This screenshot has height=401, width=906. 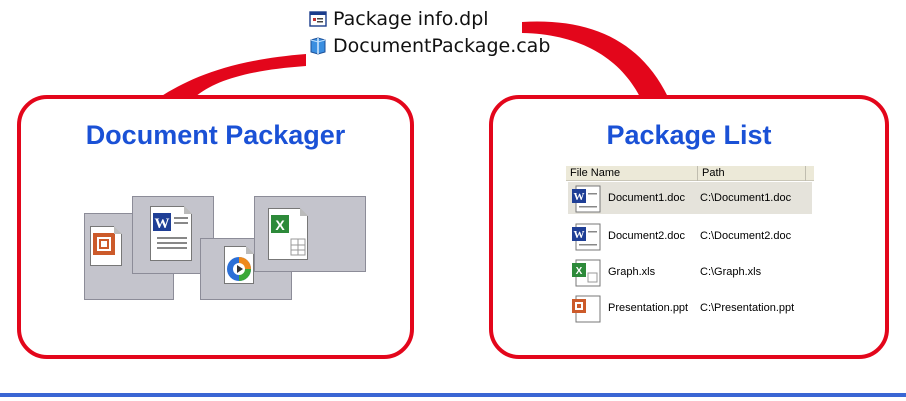 What do you see at coordinates (731, 272) in the screenshot?
I see `path-cell: C:\Graph.xls` at bounding box center [731, 272].